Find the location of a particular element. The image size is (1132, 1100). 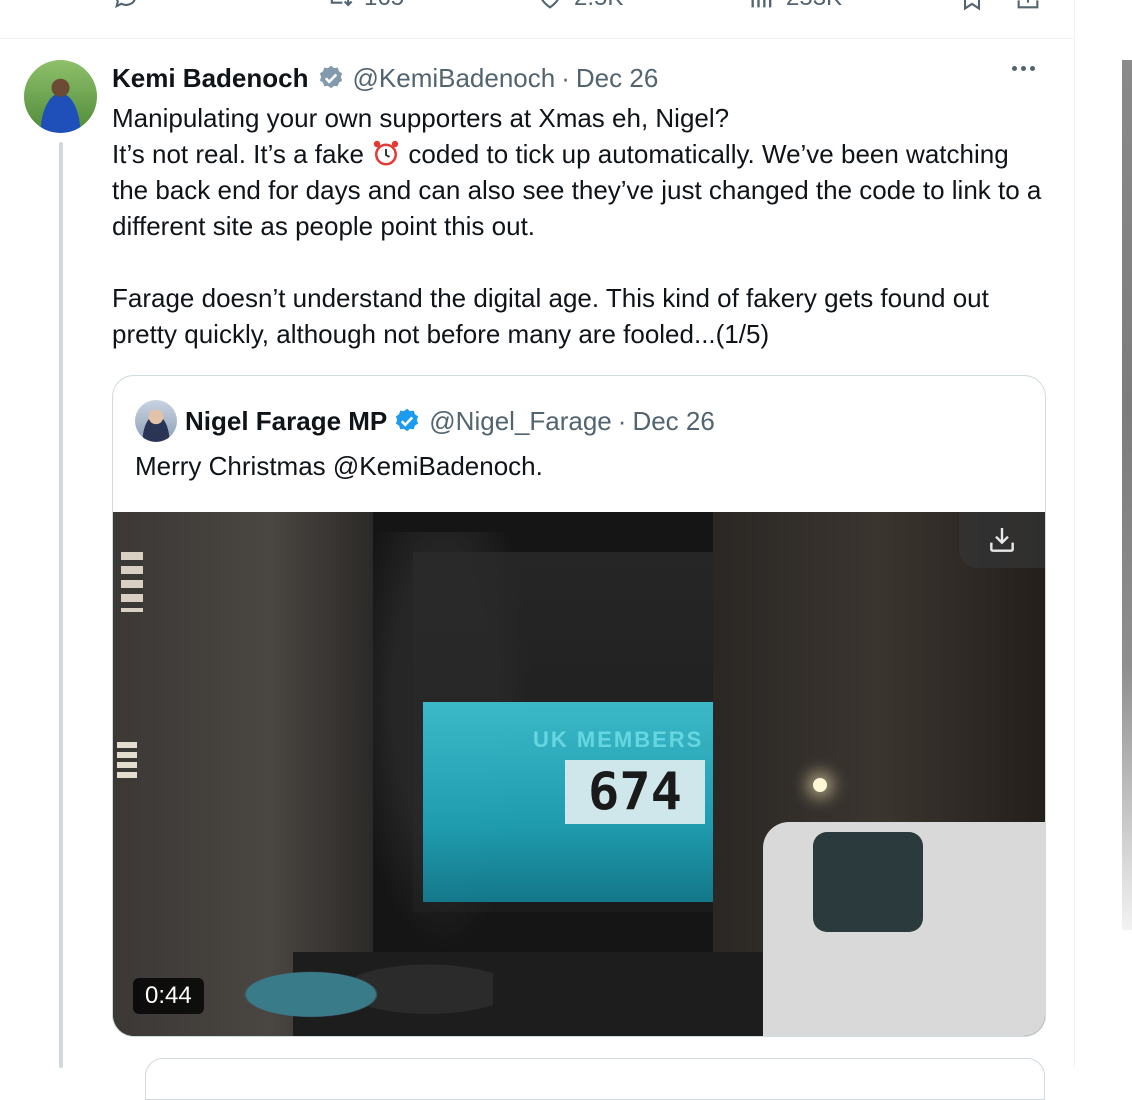

video-projection-counter: 674 is located at coordinates (635, 792).